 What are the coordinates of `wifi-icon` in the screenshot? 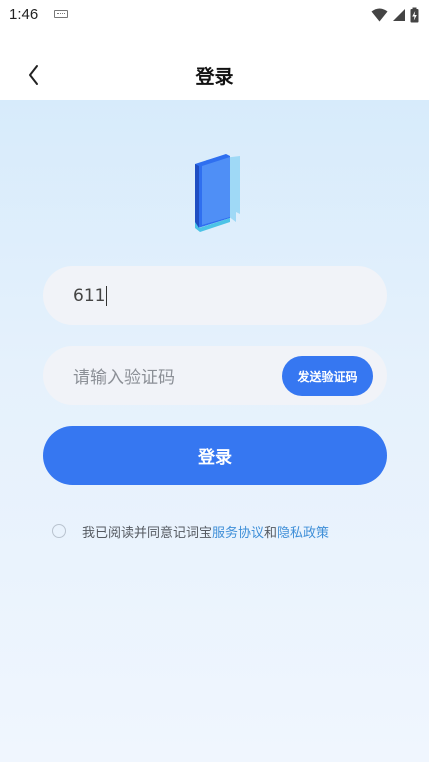 It's located at (379, 15).